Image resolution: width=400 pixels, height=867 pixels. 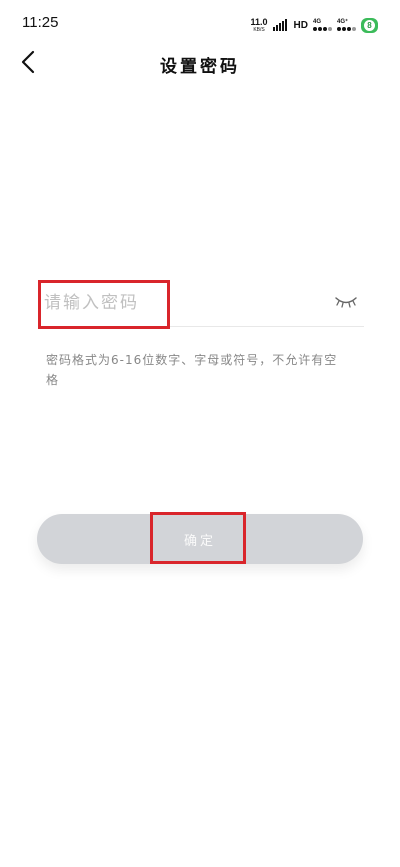 I want to click on network-speed: 11.0 KB/S, so click(x=259, y=24).